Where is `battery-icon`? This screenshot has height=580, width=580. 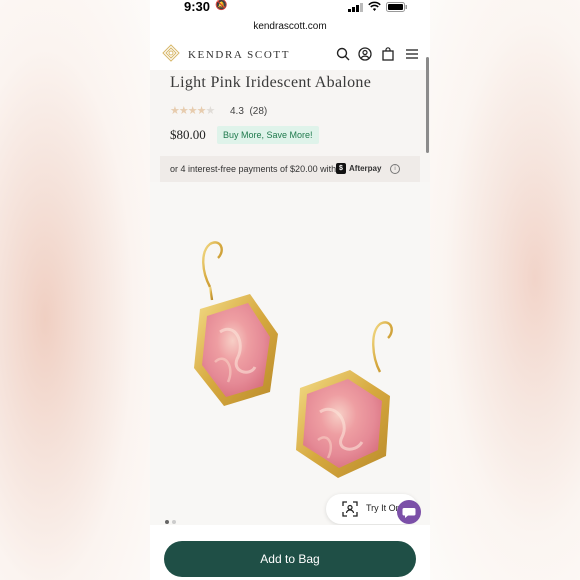 battery-icon is located at coordinates (396, 7).